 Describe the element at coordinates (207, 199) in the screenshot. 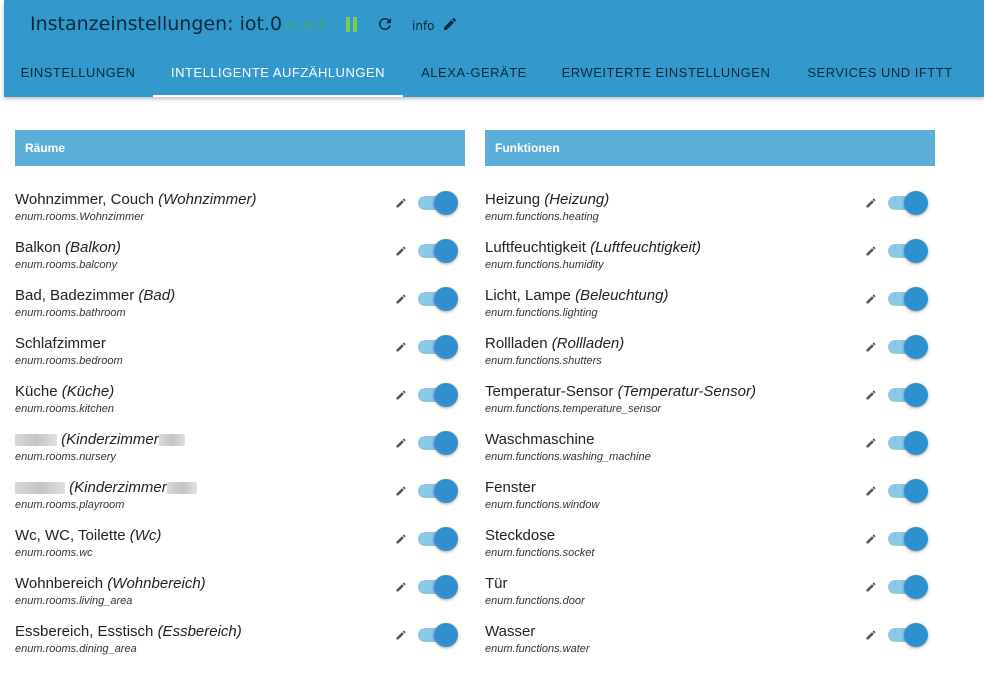

I see `item-alias: (Wohnzimmer)` at that location.